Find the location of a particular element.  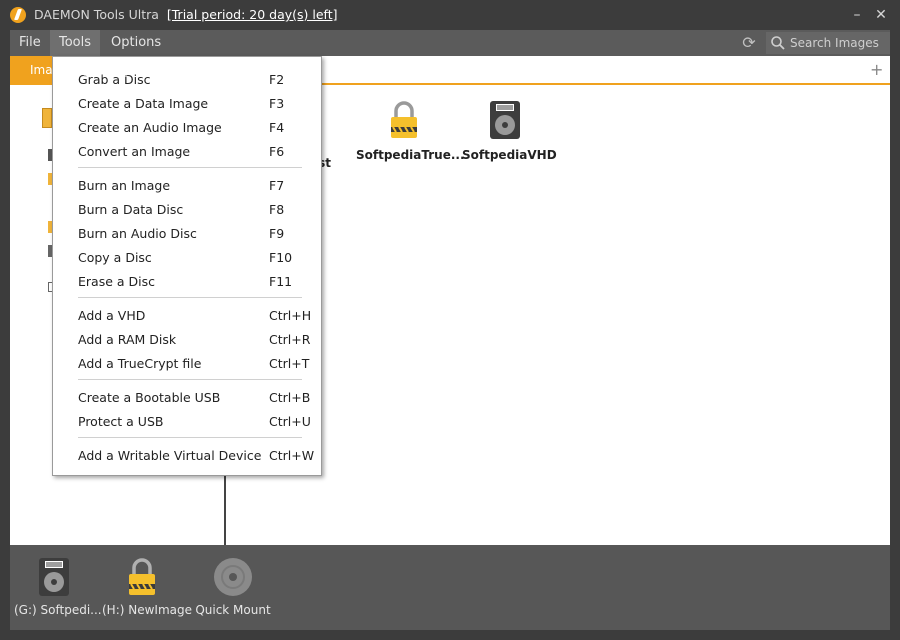

menu-item-add-vhd: Add a VHD Ctrl+H is located at coordinates (187, 316).